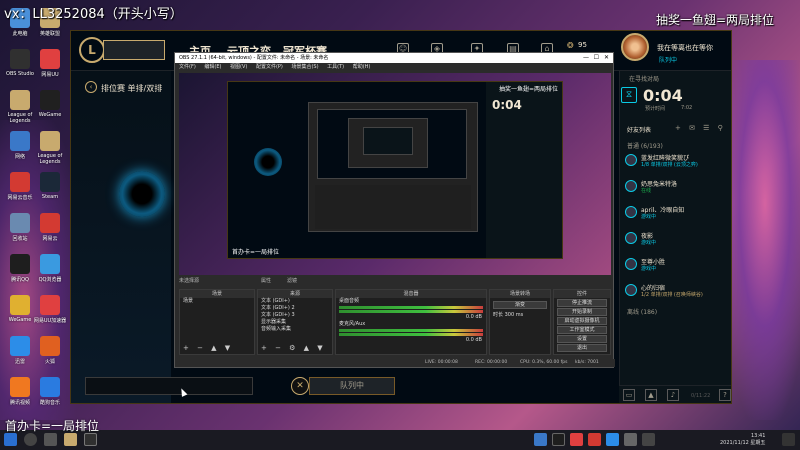 This screenshot has height=450, width=800. Describe the element at coordinates (582, 348) in the screenshot. I see `exit-button: 退出` at that location.